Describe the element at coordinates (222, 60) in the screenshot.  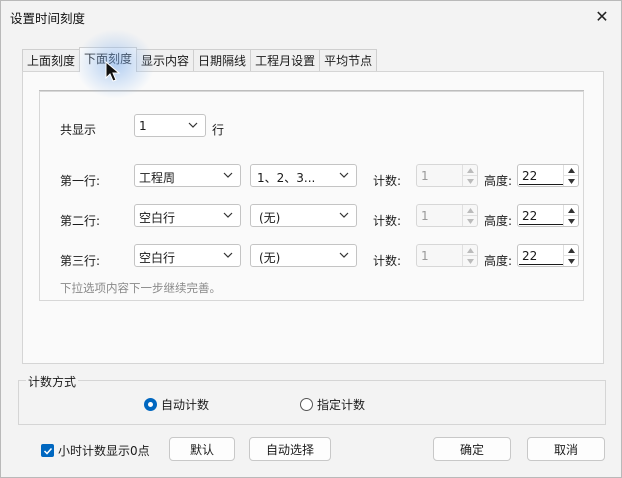
I see `tab-date-gridlines: 日期隔线` at that location.